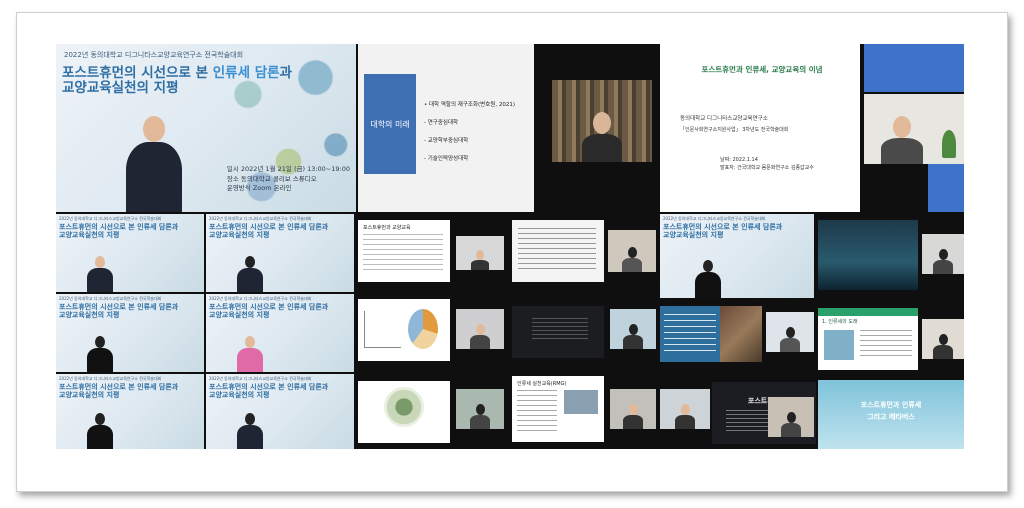 The height and width of the screenshot is (508, 1024). What do you see at coordinates (734, 130) in the screenshot?
I see `slide-title-org2: 「인문사회연구소지원사업」 3차년도 전국학술대회` at bounding box center [734, 130].